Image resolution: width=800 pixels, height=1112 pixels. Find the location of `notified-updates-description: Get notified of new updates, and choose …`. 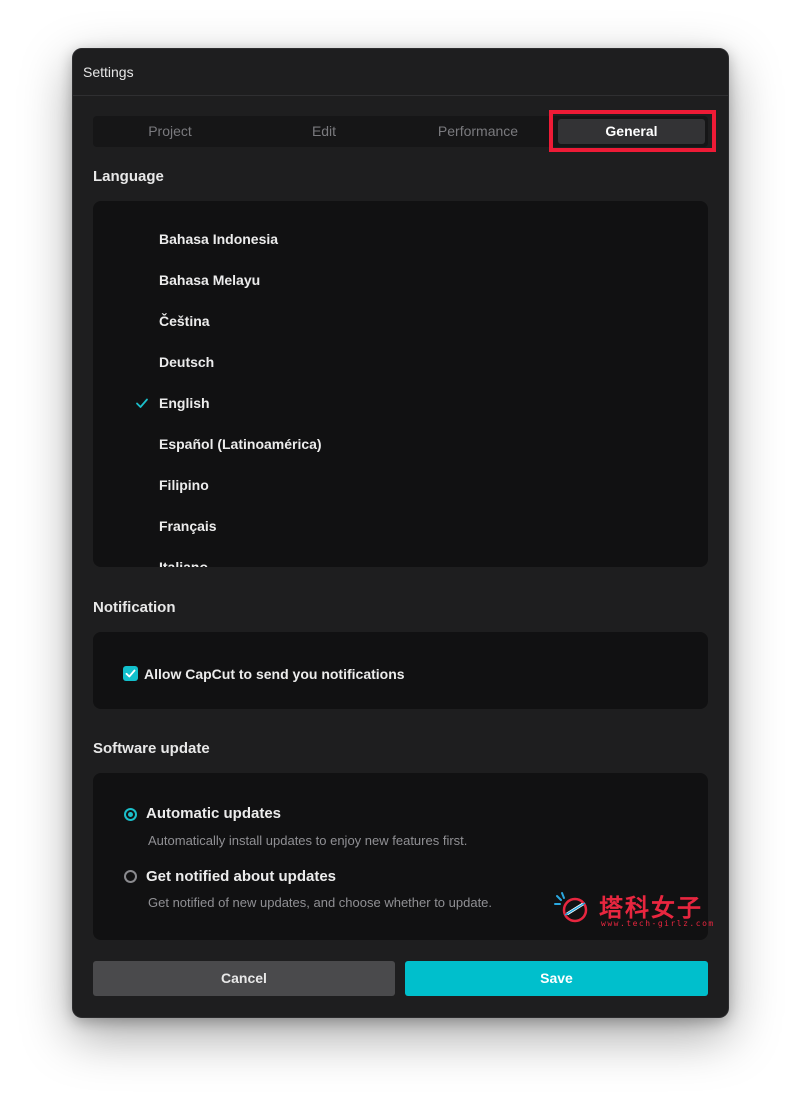

notified-updates-description: Get notified of new updates, and choose … is located at coordinates (320, 902).